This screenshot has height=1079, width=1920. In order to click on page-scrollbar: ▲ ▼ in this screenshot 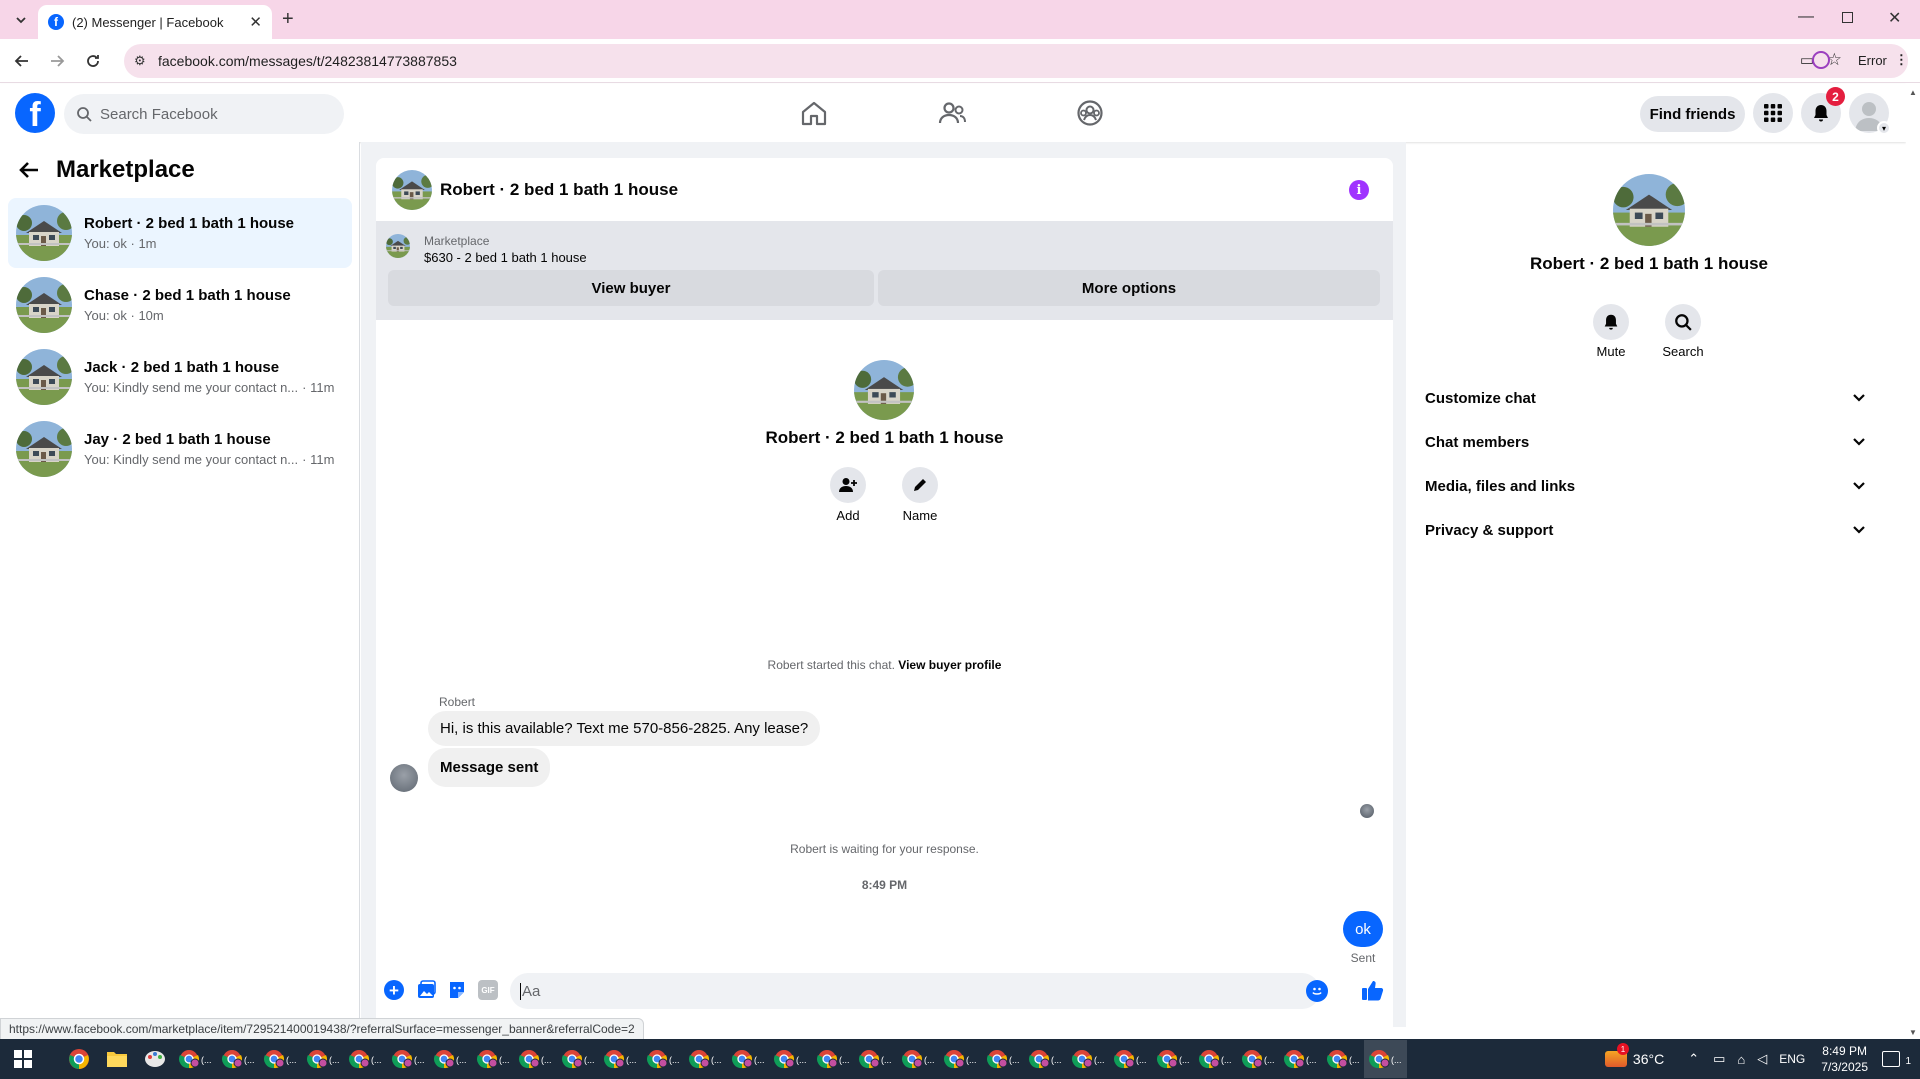, I will do `click(1913, 561)`.